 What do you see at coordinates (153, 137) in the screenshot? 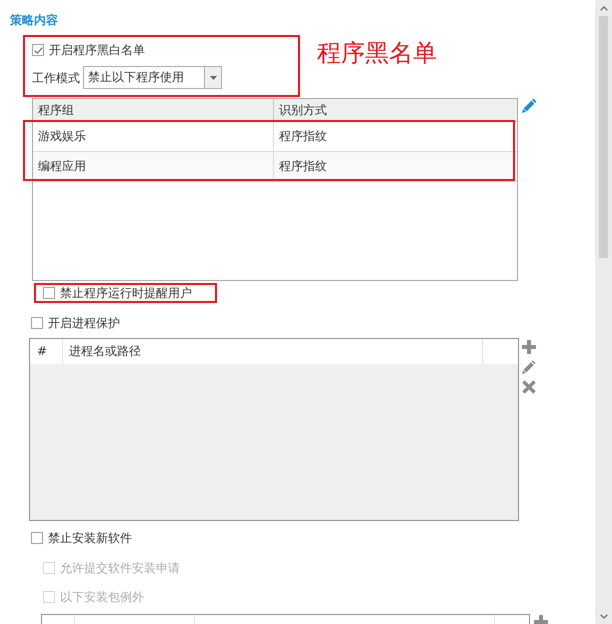
I see `table-cell: 游戏娱乐` at bounding box center [153, 137].